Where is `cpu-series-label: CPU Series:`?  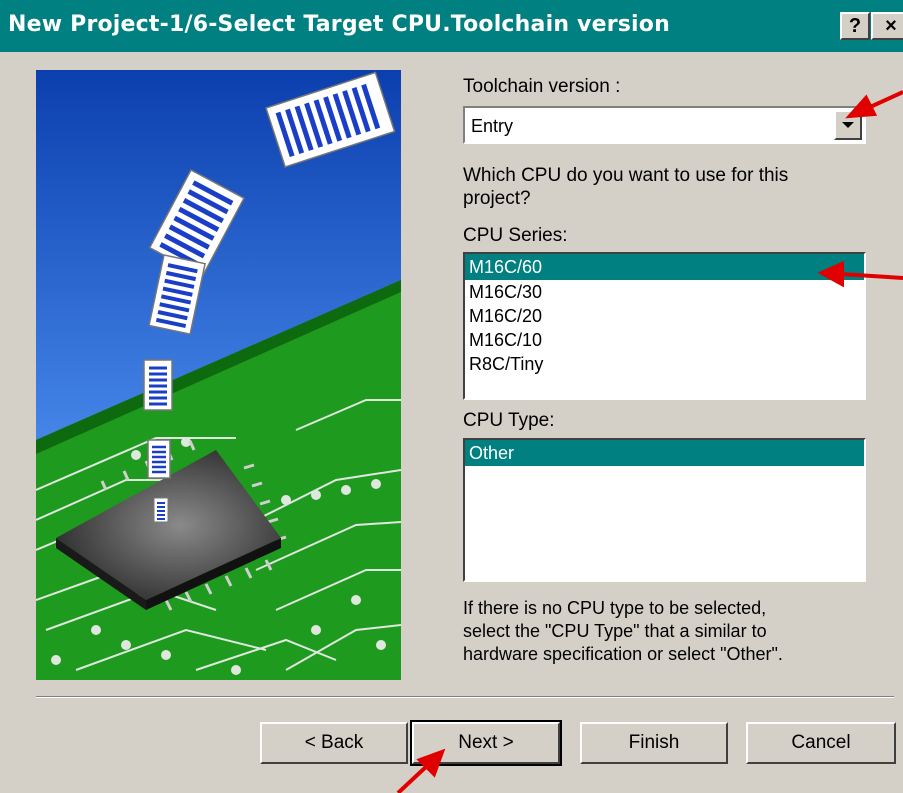
cpu-series-label: CPU Series: is located at coordinates (515, 235).